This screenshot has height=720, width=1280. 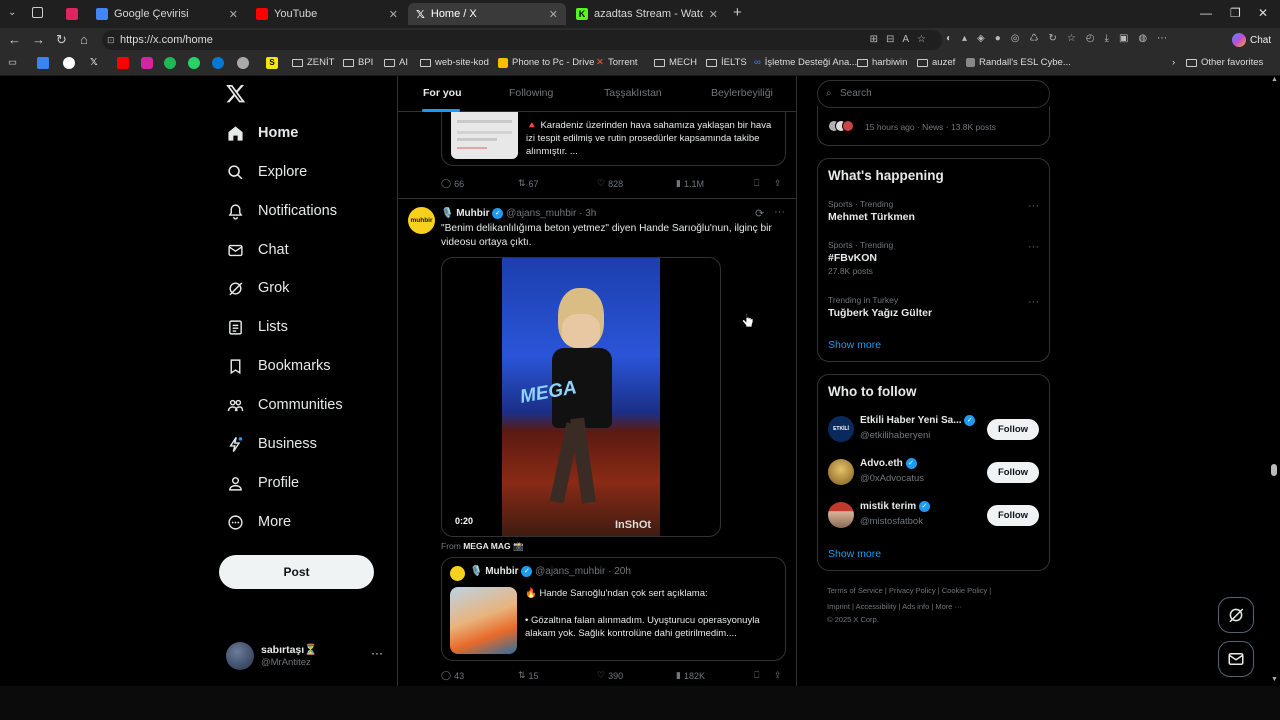 What do you see at coordinates (194, 63) in the screenshot?
I see `whatsapp-icon` at bounding box center [194, 63].